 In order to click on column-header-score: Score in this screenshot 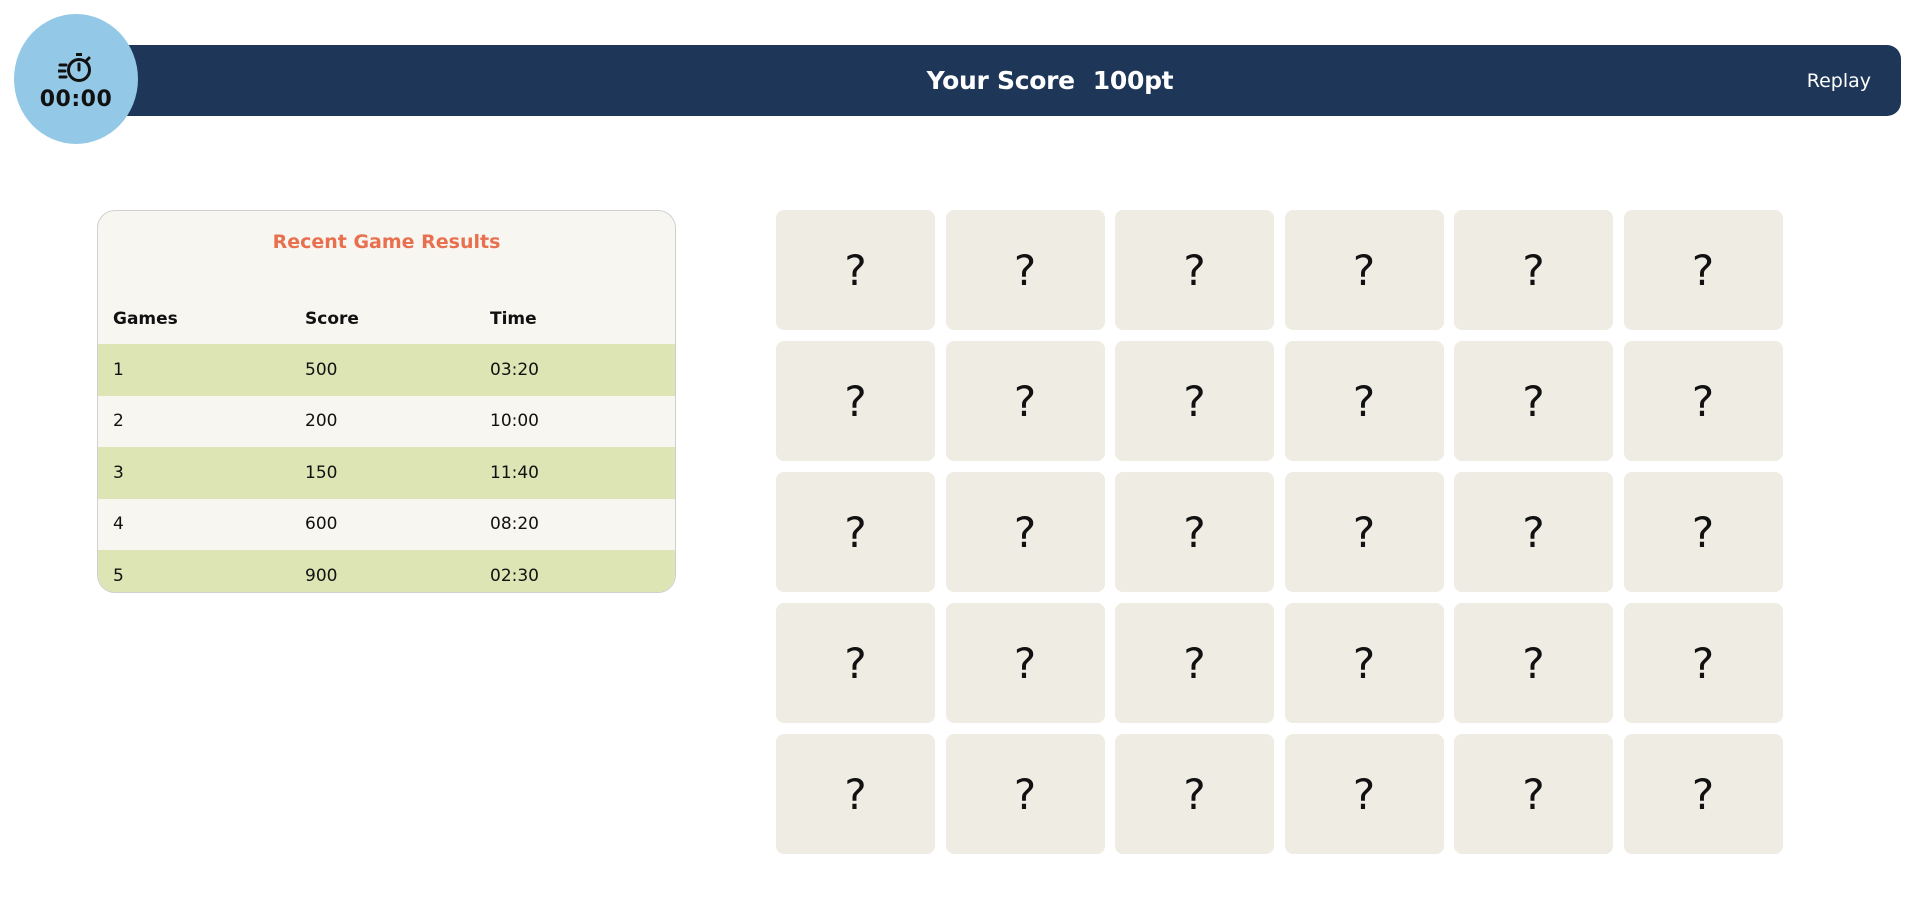, I will do `click(332, 319)`.